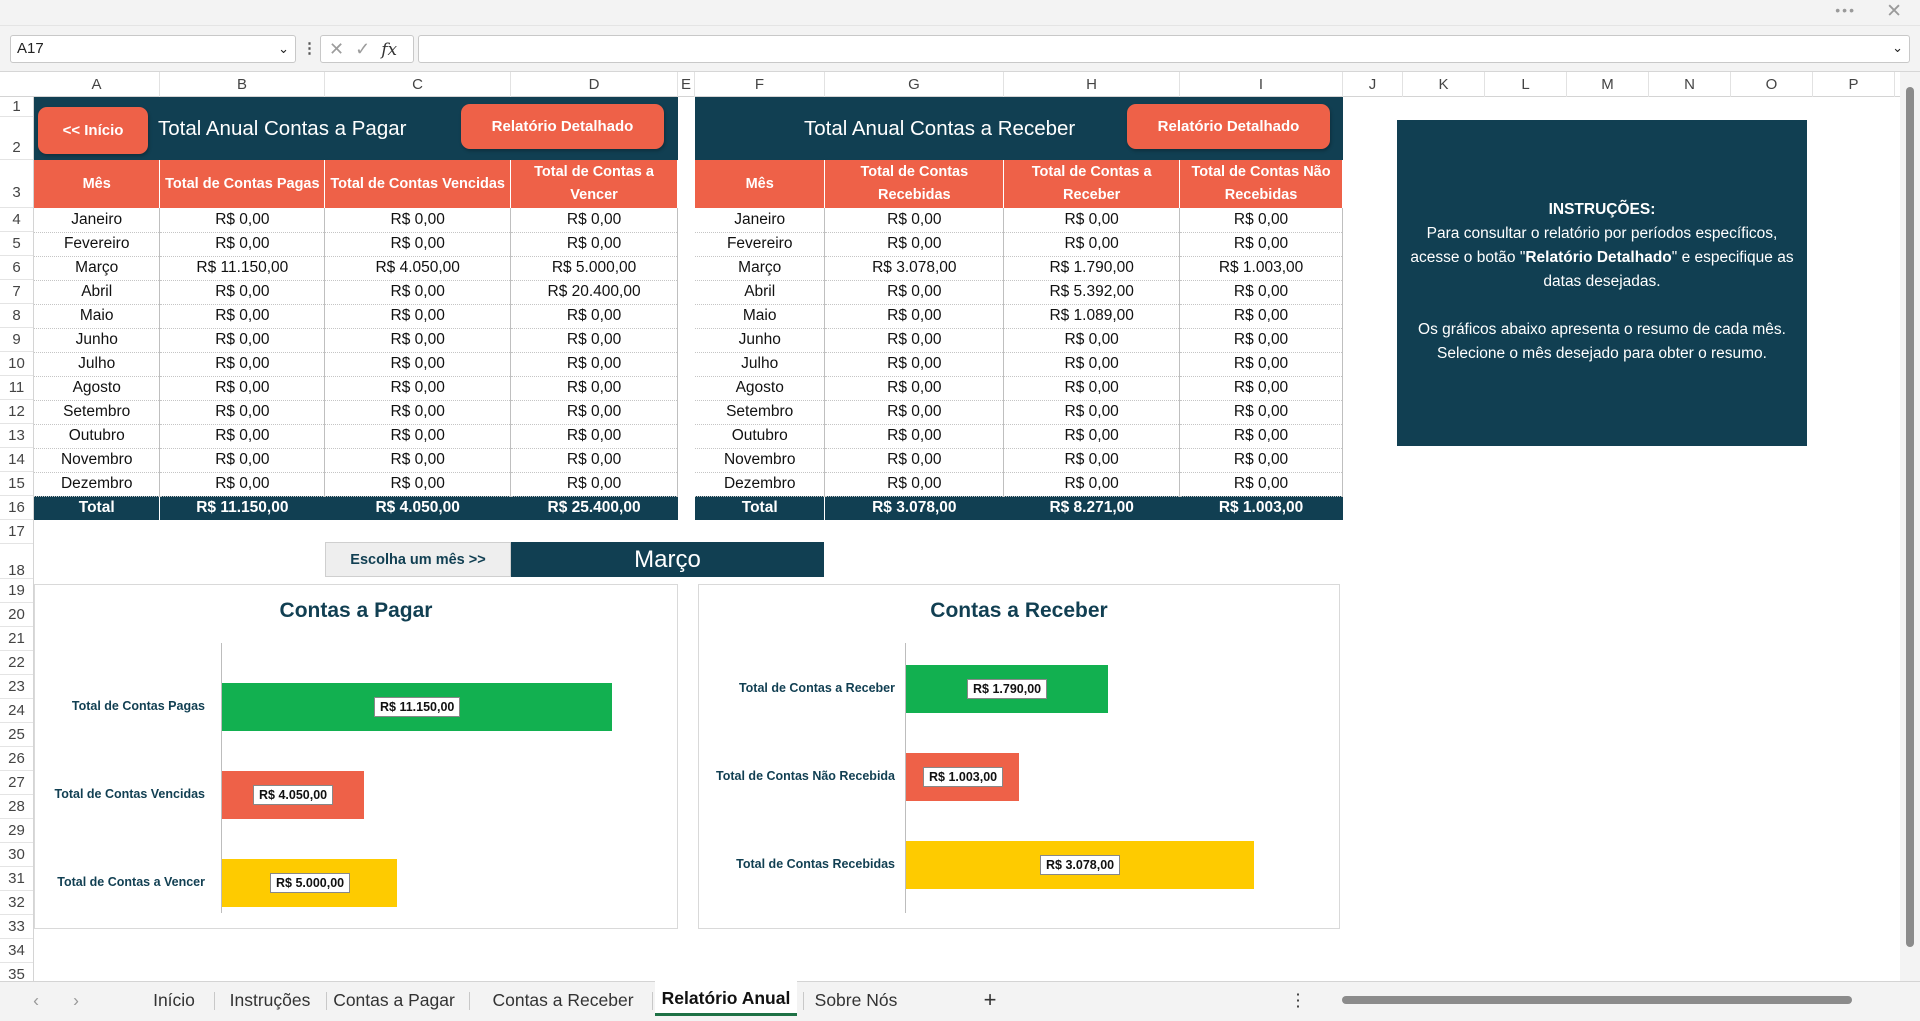 The width and height of the screenshot is (1920, 1021). I want to click on table-cell: Total, so click(97, 508).